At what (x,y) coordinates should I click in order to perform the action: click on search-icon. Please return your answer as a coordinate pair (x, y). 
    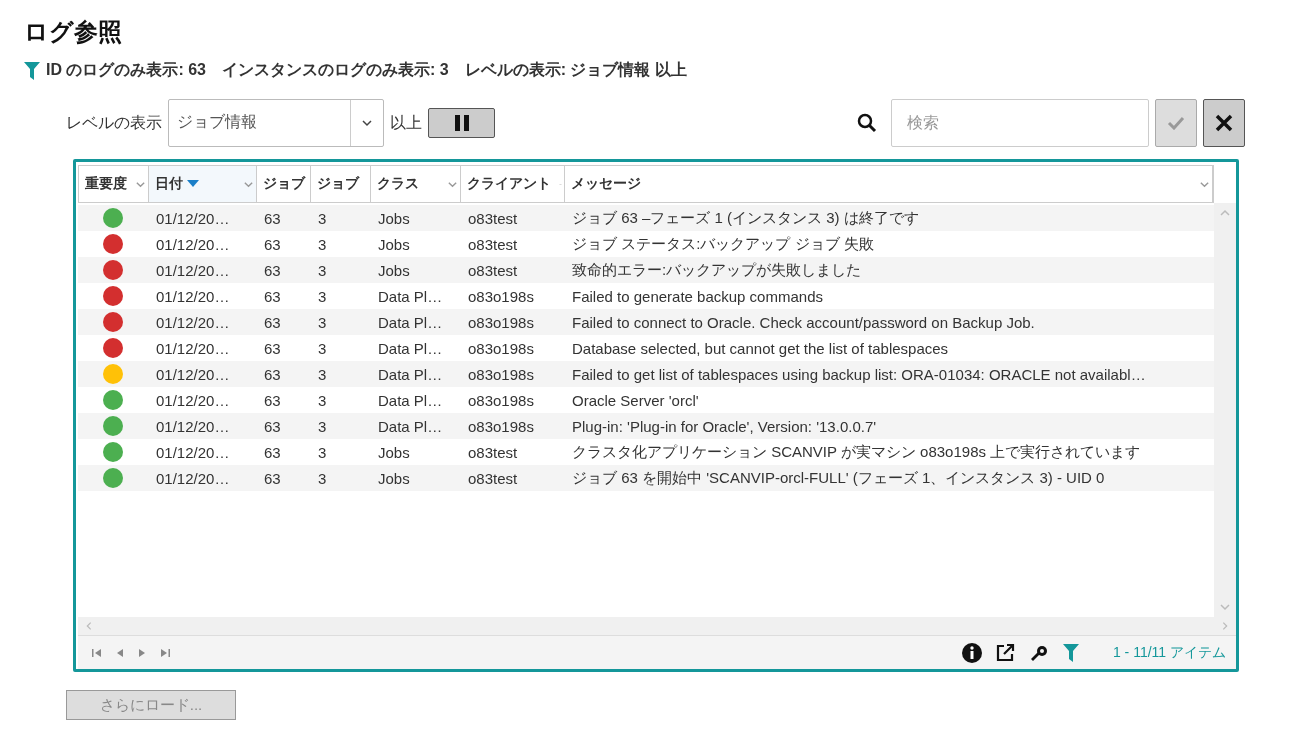
    Looking at the image, I should click on (867, 123).